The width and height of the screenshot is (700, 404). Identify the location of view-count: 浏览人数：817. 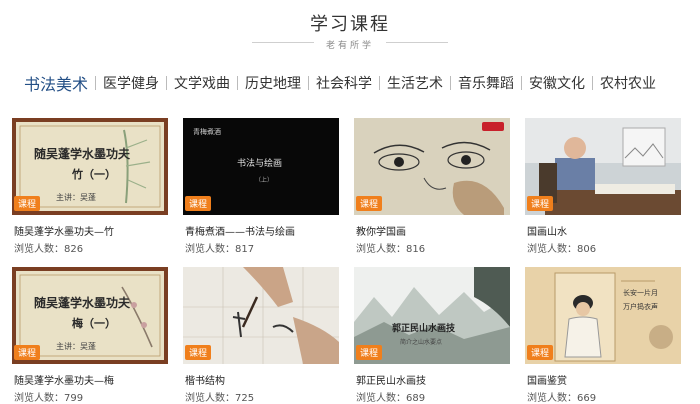
(219, 247).